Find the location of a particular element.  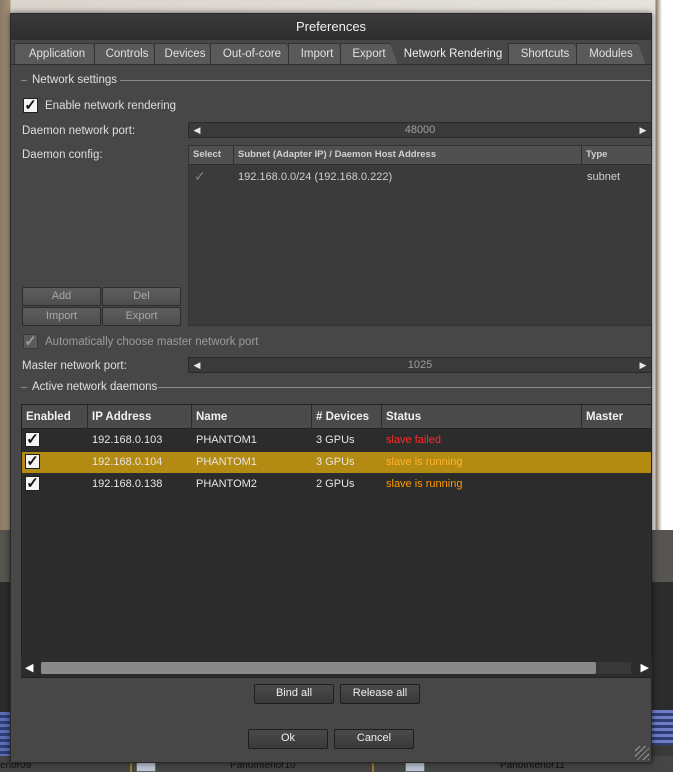

daemon-name: PHANTOM2 is located at coordinates (226, 484).